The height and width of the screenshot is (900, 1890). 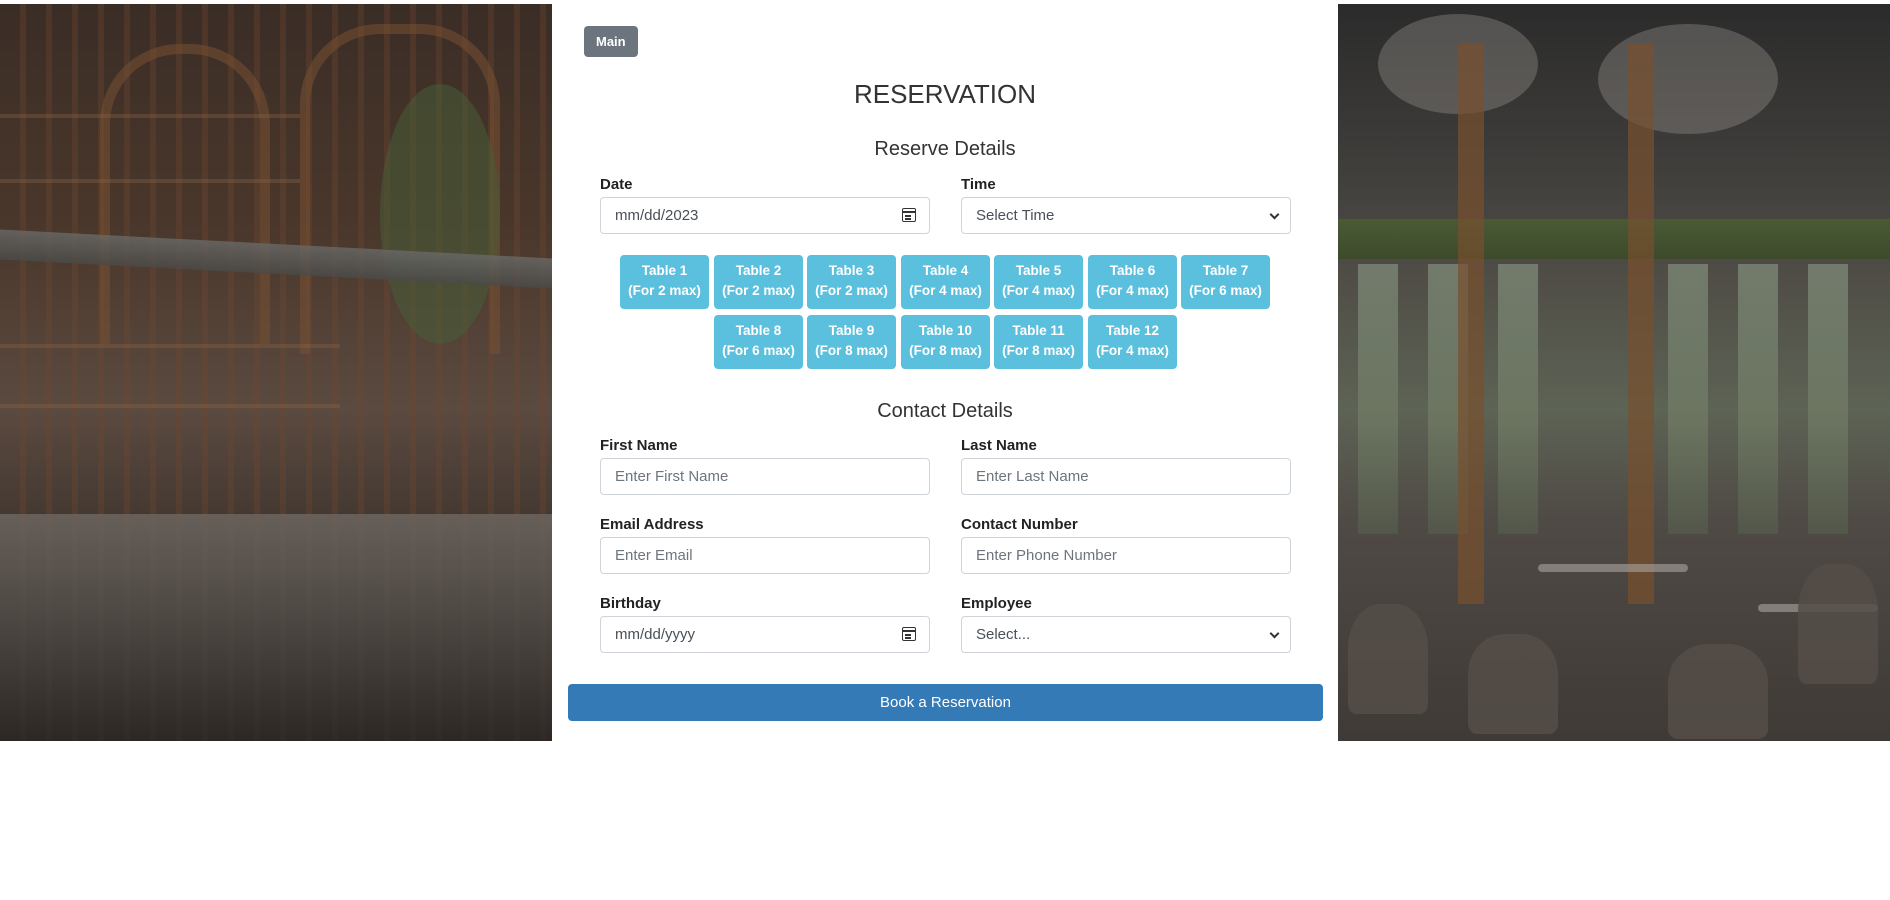 What do you see at coordinates (765, 634) in the screenshot?
I see `birthday-input: mm/dd/yyyy` at bounding box center [765, 634].